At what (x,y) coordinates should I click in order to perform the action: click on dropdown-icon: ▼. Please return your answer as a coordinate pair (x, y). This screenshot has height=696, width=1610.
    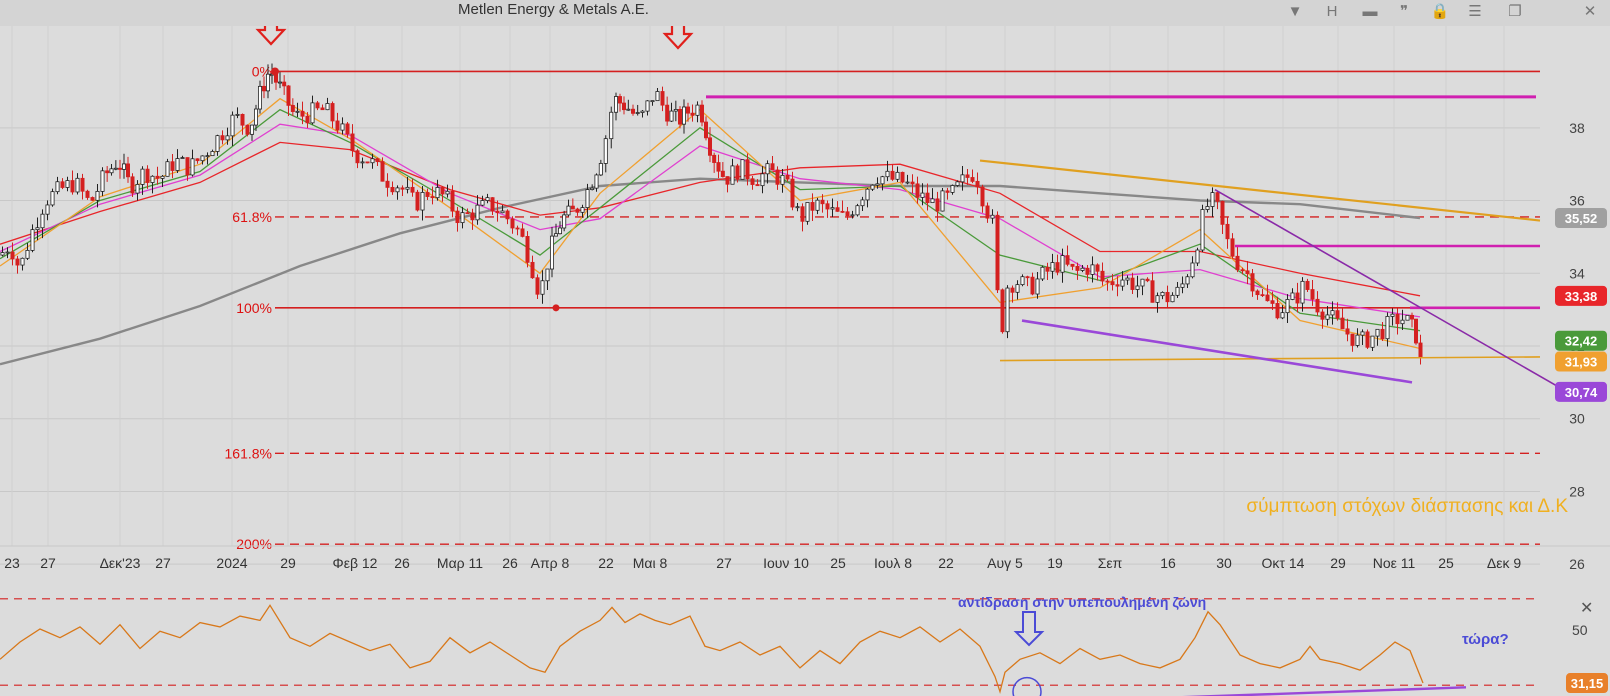
    Looking at the image, I should click on (1295, 12).